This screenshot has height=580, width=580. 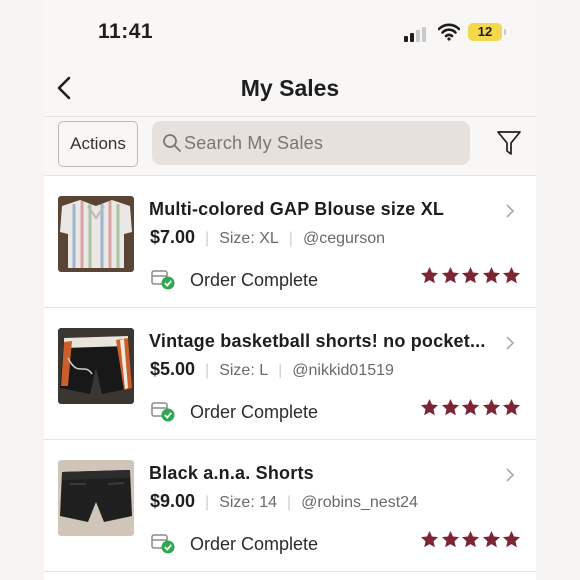 What do you see at coordinates (126, 31) in the screenshot?
I see `clock: 11:41` at bounding box center [126, 31].